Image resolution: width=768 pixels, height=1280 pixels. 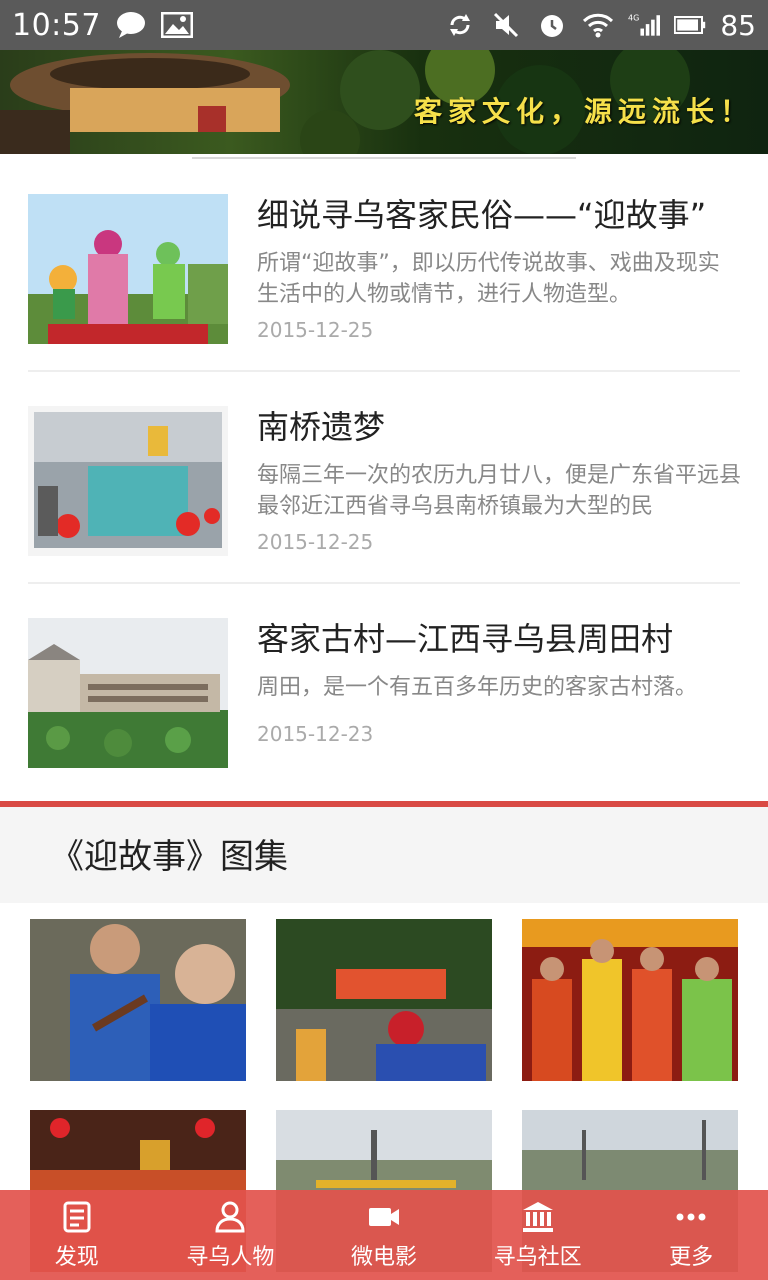 I want to click on video-camera-icon, so click(x=383, y=1217).